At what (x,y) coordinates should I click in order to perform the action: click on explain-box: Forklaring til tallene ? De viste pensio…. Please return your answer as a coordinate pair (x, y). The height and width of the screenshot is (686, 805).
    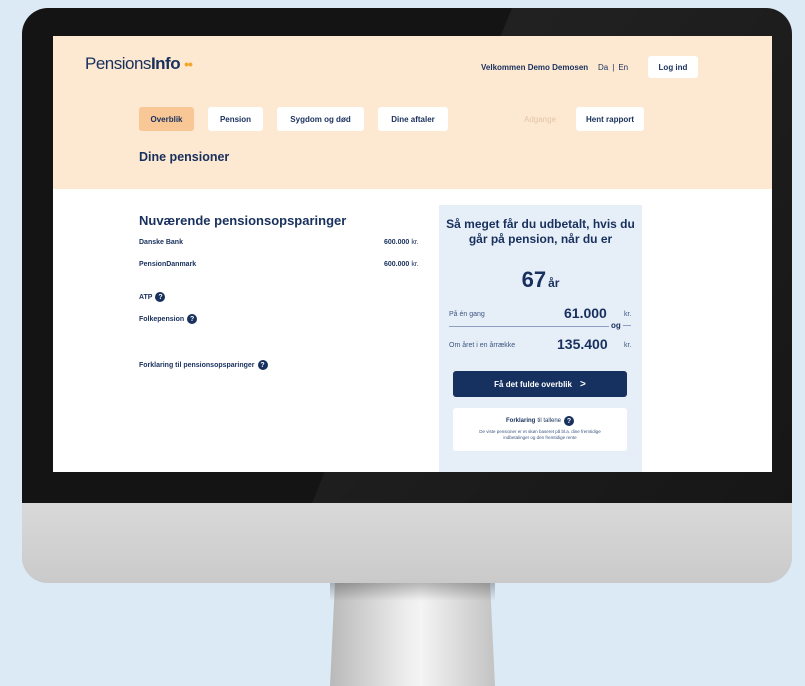
    Looking at the image, I should click on (540, 429).